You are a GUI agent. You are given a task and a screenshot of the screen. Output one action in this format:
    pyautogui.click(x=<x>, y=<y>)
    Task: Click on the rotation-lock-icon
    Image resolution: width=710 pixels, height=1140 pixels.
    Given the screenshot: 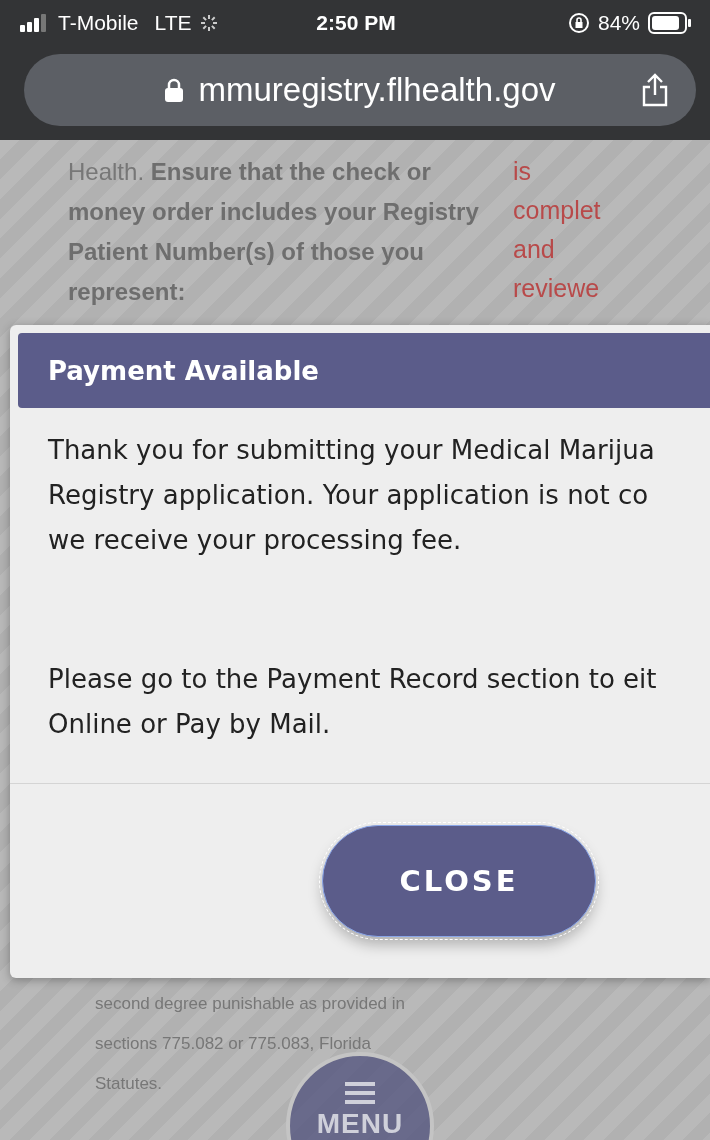 What is the action you would take?
    pyautogui.click(x=578, y=23)
    